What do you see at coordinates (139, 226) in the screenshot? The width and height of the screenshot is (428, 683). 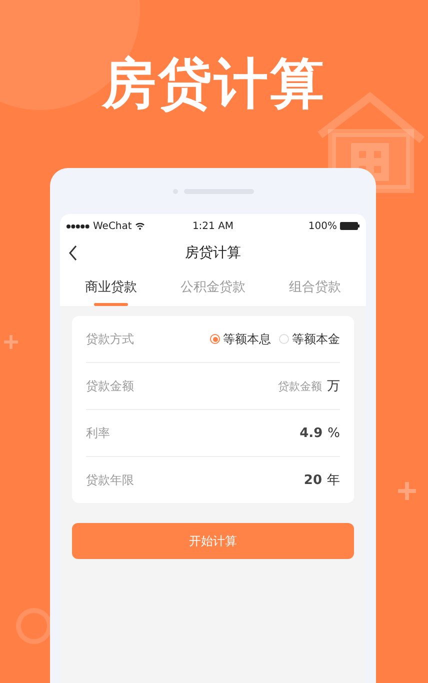 I see `wifi-icon` at bounding box center [139, 226].